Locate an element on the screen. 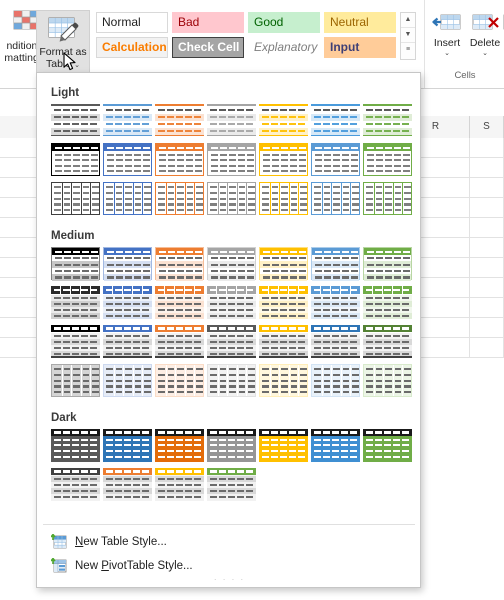  fat-l2-text: Table is located at coordinates (59, 63).